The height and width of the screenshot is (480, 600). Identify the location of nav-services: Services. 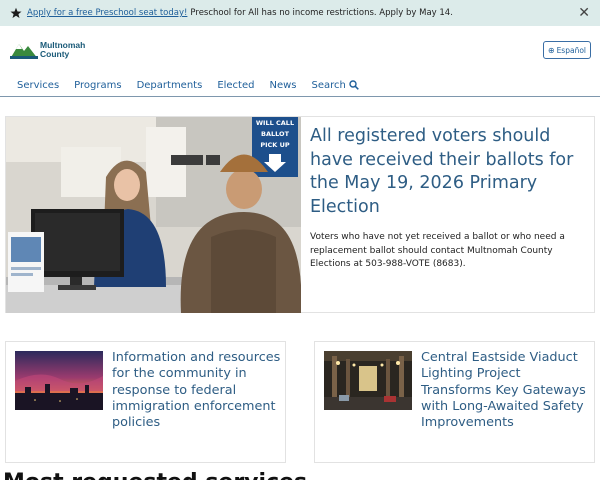
(38, 85).